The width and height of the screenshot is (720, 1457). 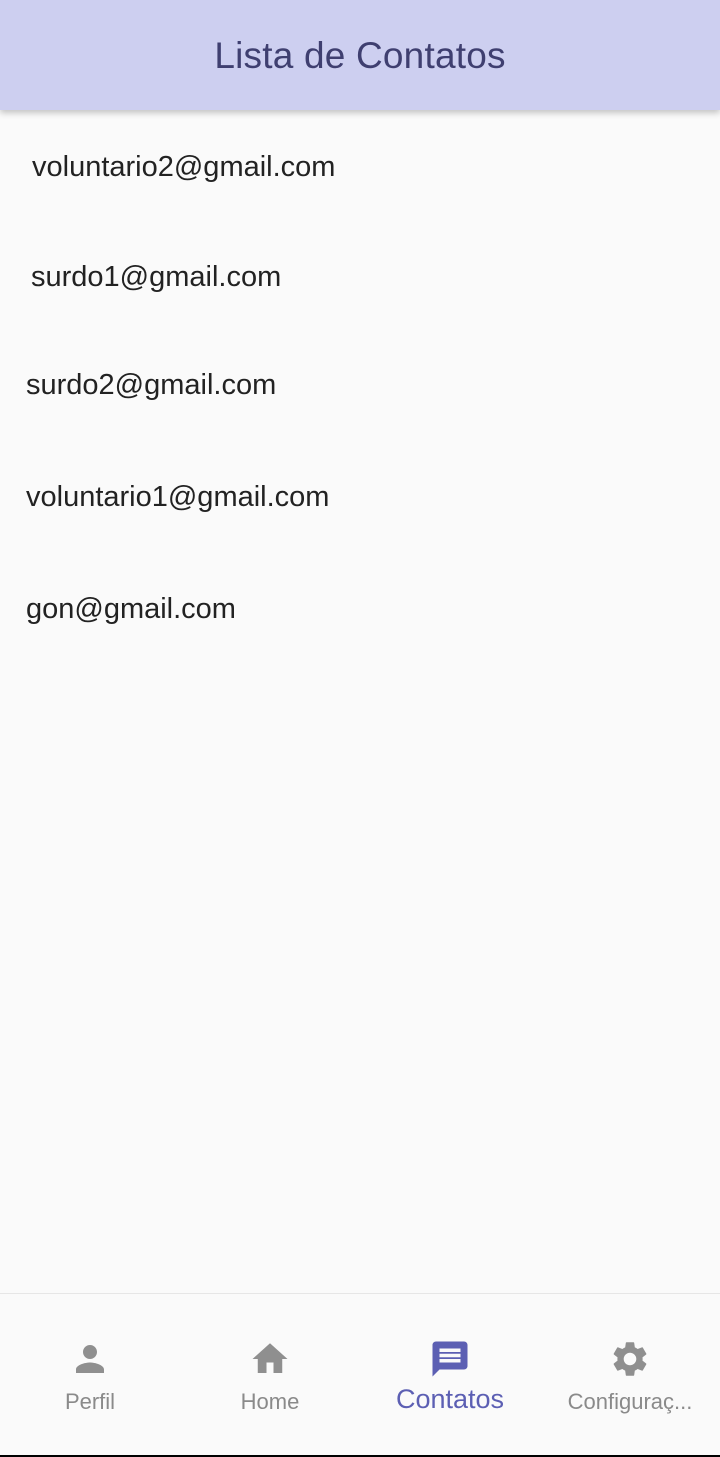 I want to click on home-icon, so click(x=270, y=1359).